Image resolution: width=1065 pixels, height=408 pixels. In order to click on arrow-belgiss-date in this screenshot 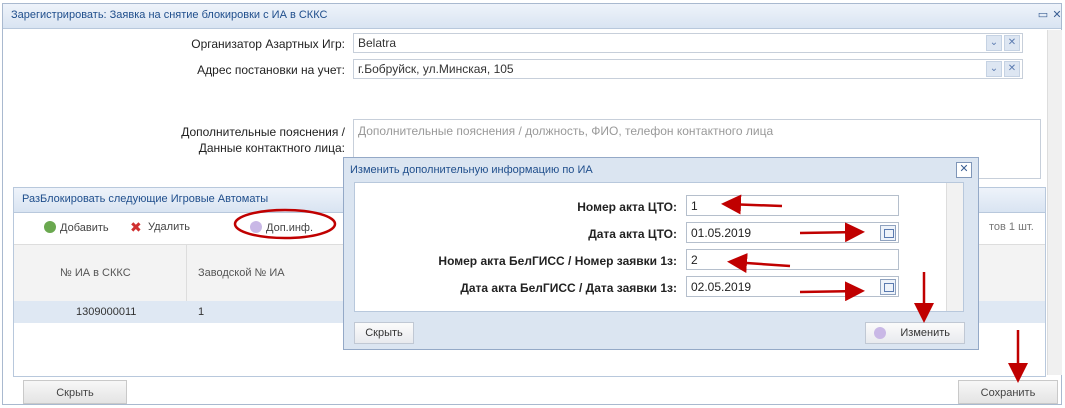, I will do `click(832, 291)`.